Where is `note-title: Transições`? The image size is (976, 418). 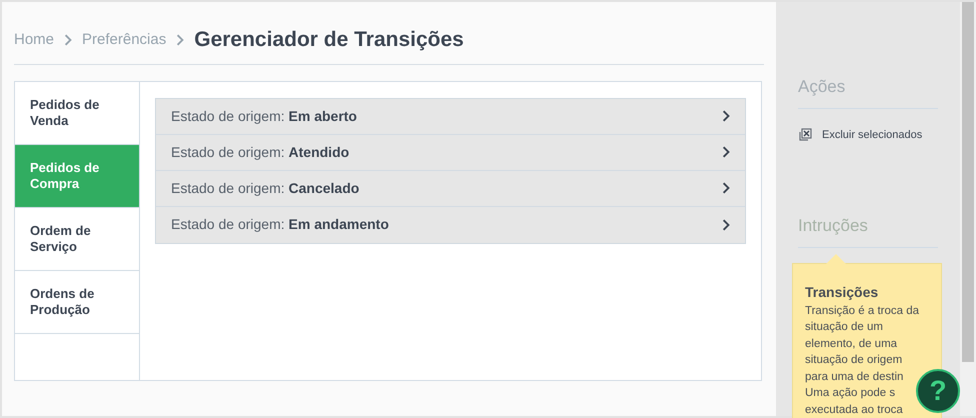
note-title: Transições is located at coordinates (842, 292).